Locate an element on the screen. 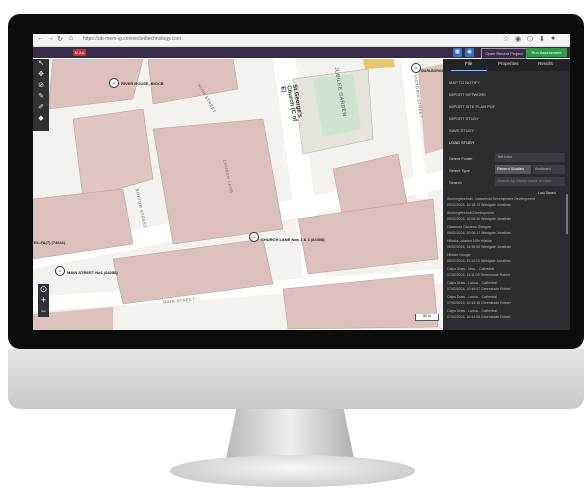 This screenshot has width=588, height=496. map-pin-icon: ◉ is located at coordinates (469, 52).